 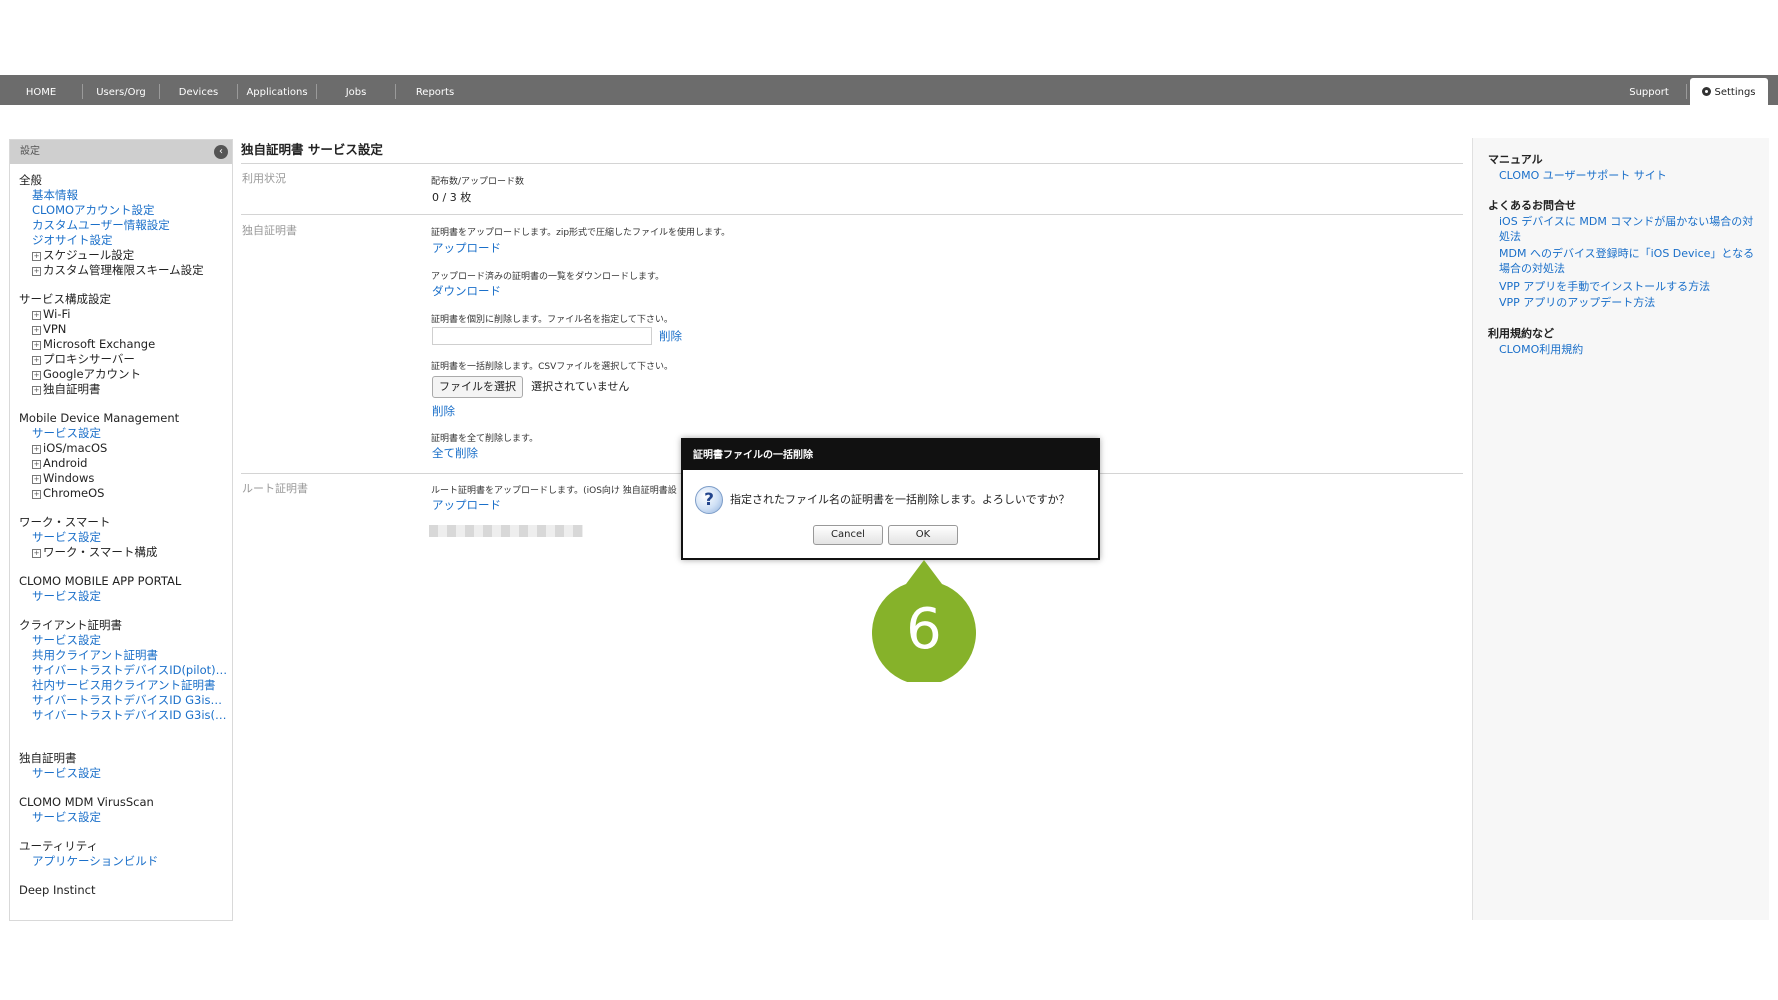 I want to click on nav-jobs: Jobs, so click(x=356, y=90).